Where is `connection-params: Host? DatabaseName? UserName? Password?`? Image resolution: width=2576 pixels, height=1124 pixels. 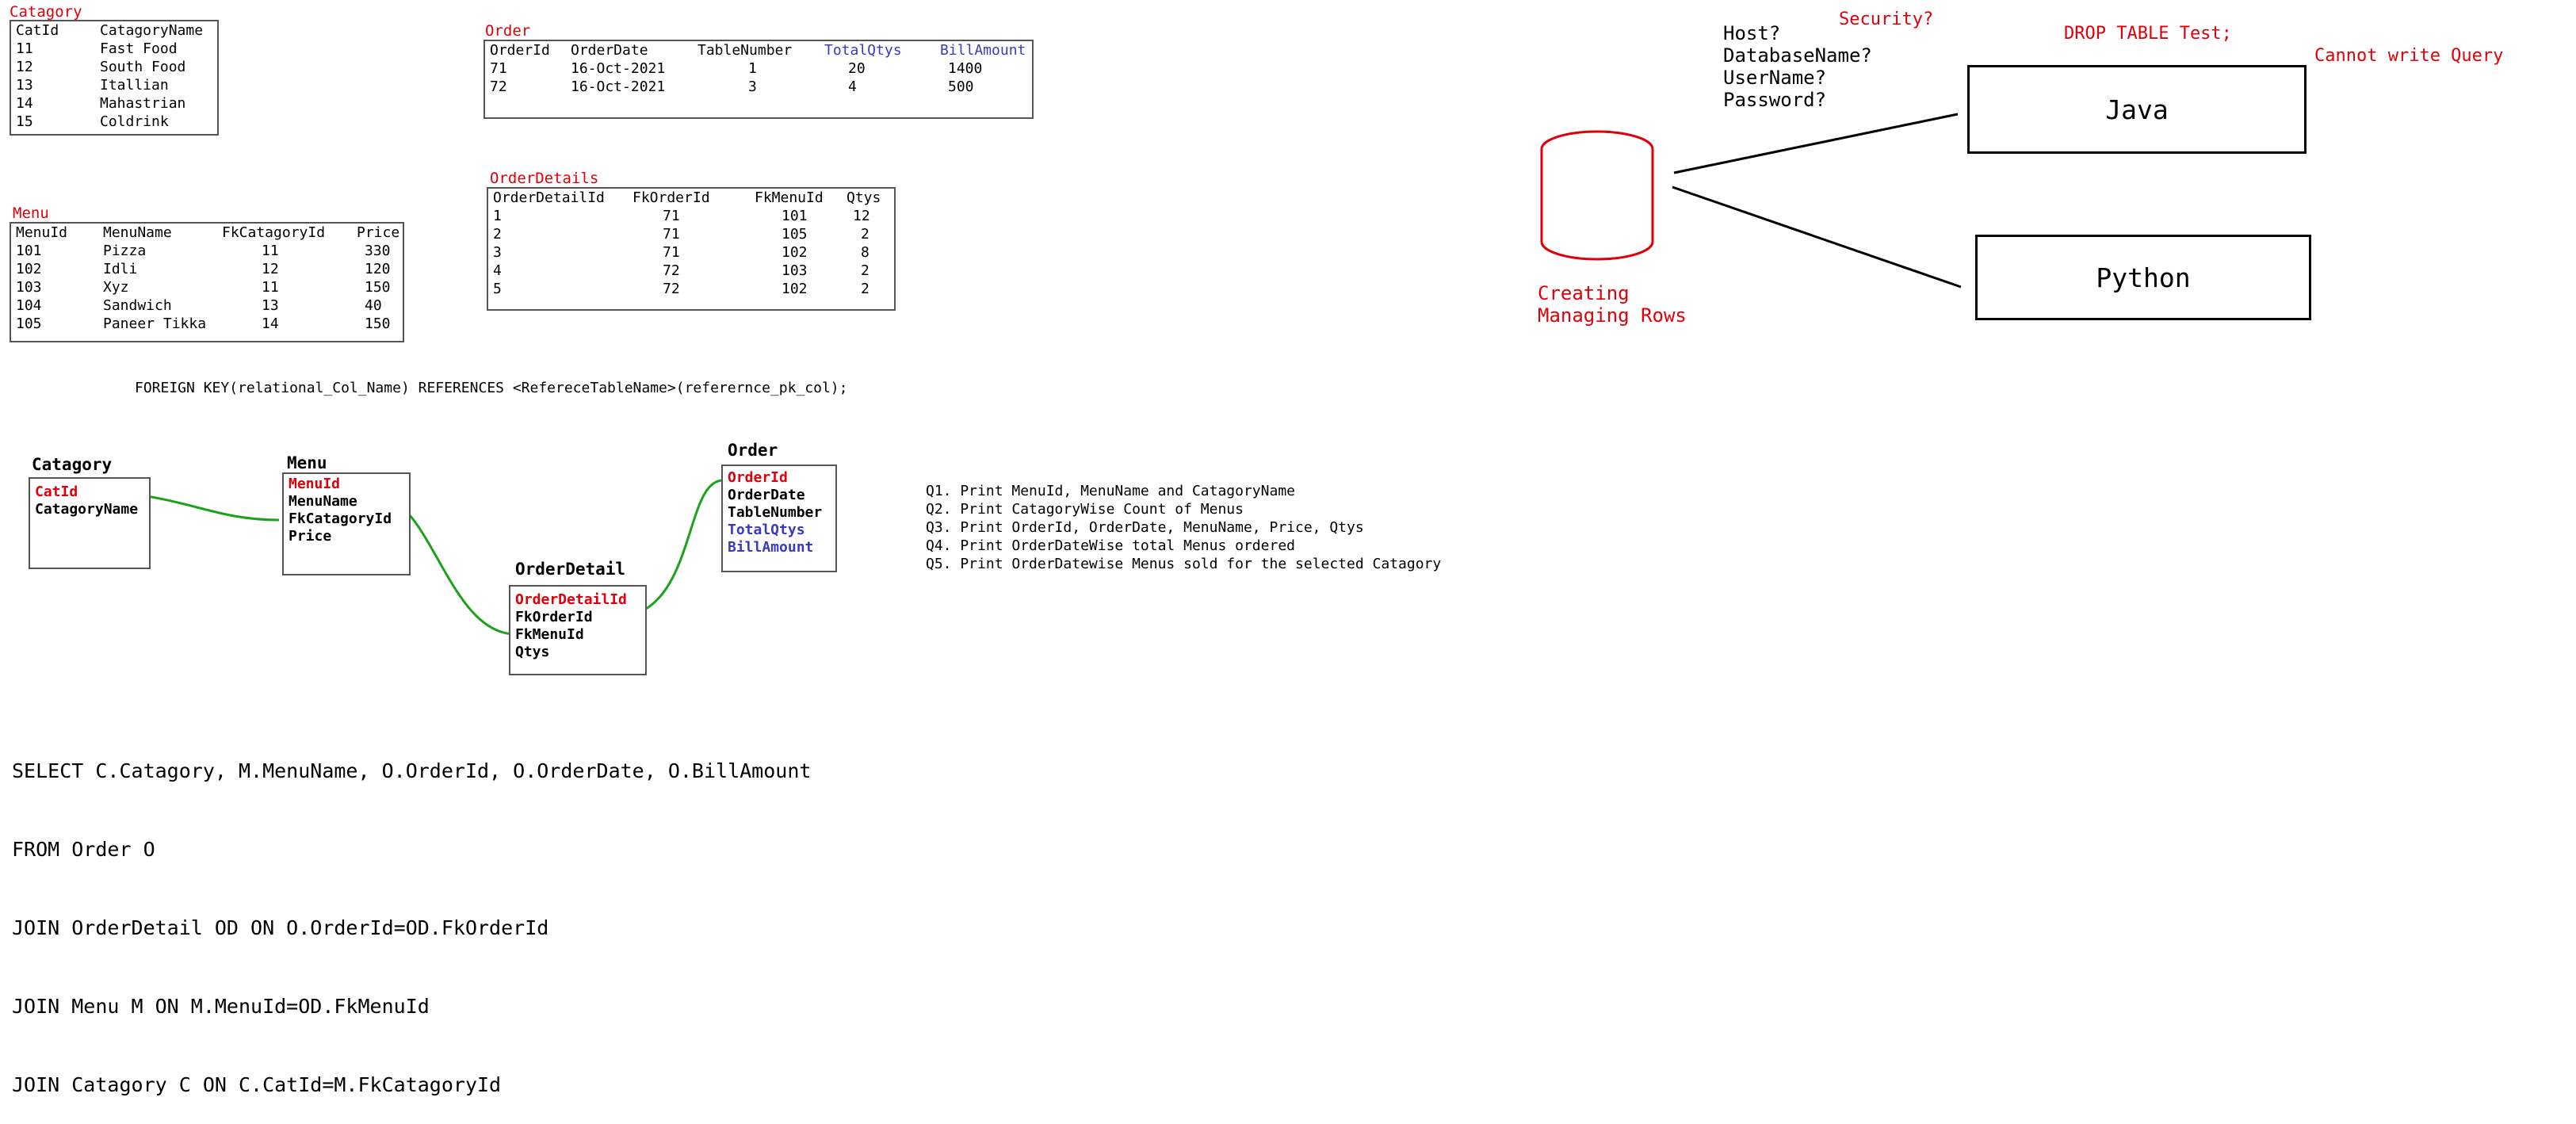 connection-params: Host? DatabaseName? UserName? Password? is located at coordinates (1797, 66).